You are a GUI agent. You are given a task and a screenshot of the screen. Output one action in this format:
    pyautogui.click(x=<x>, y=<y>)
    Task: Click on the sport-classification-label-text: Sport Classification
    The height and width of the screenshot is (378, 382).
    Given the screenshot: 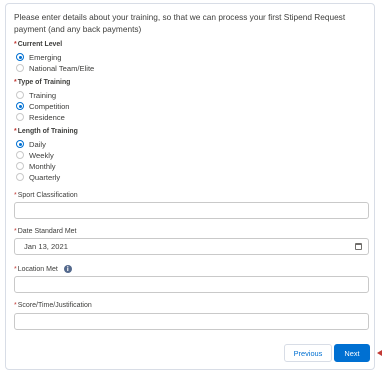 What is the action you would take?
    pyautogui.click(x=47, y=195)
    